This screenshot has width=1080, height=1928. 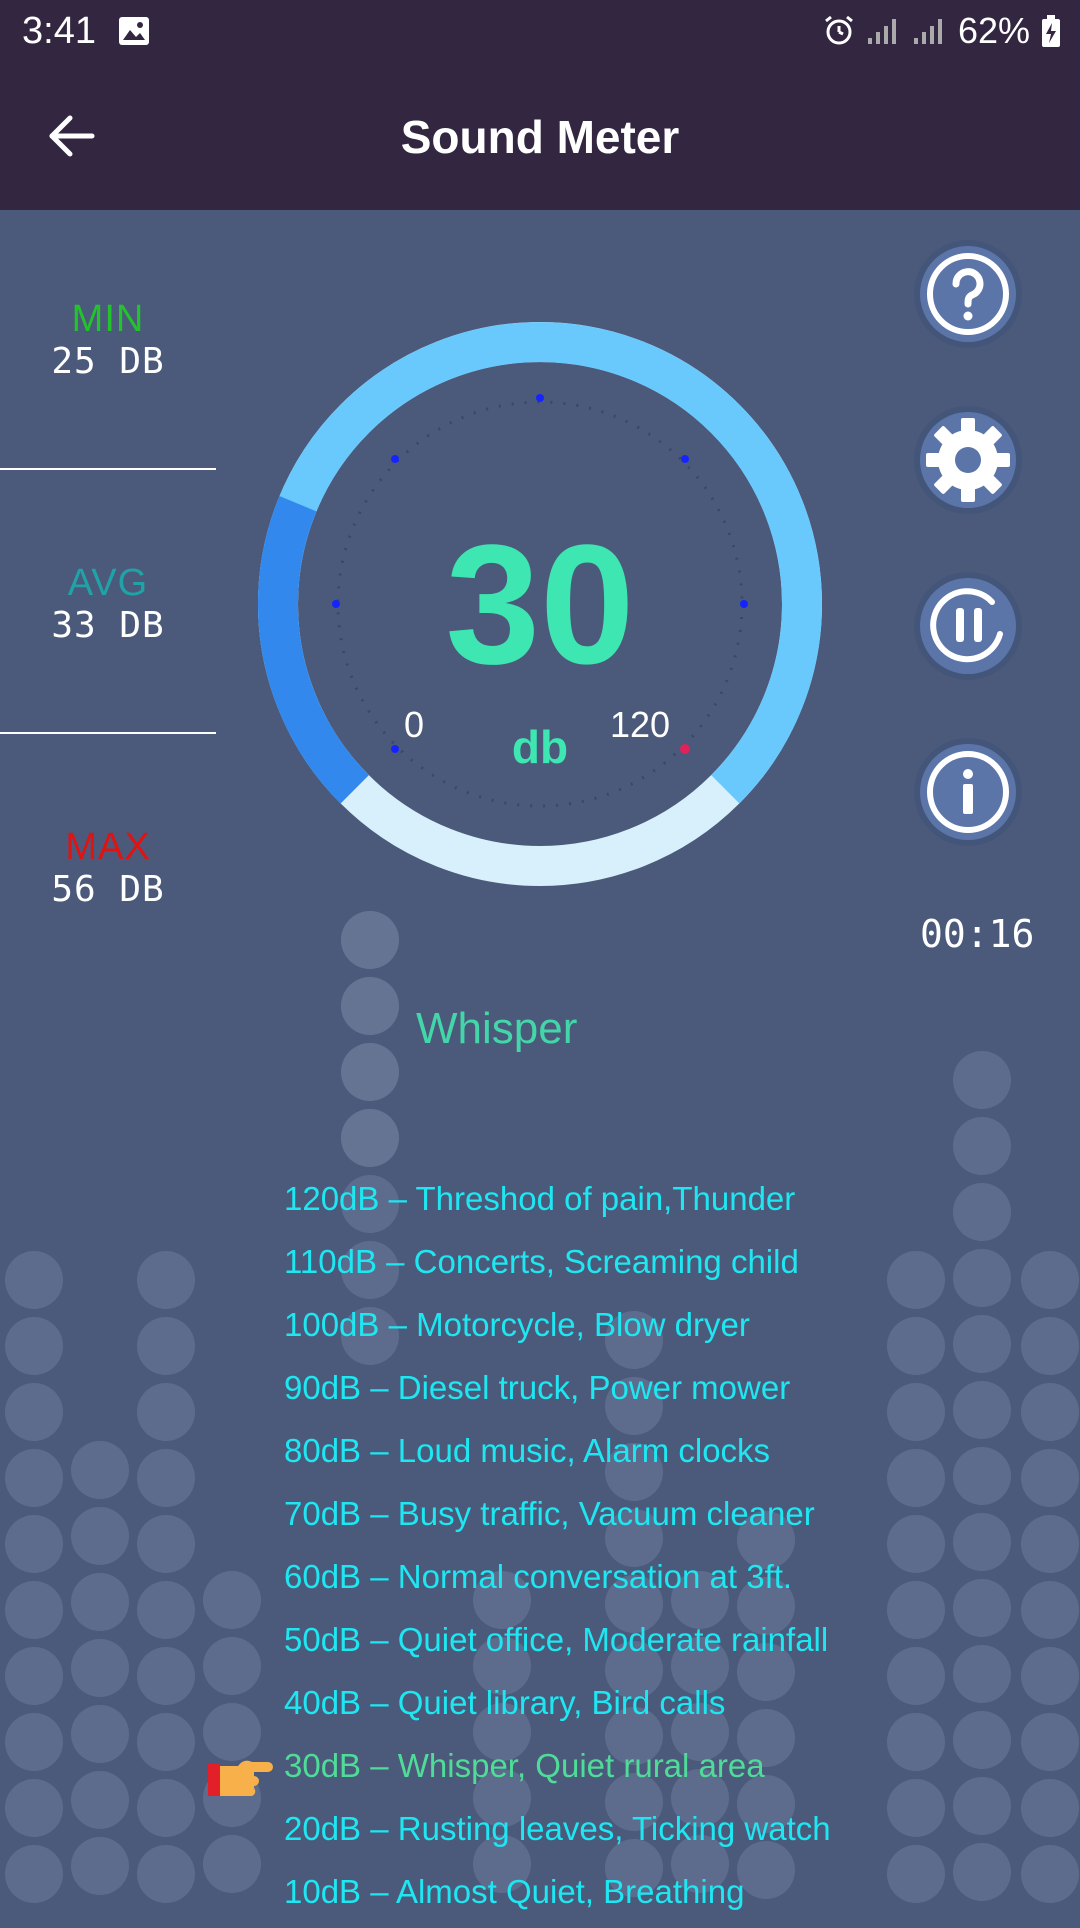 What do you see at coordinates (977, 934) in the screenshot?
I see `elapsed-timer: 00:16` at bounding box center [977, 934].